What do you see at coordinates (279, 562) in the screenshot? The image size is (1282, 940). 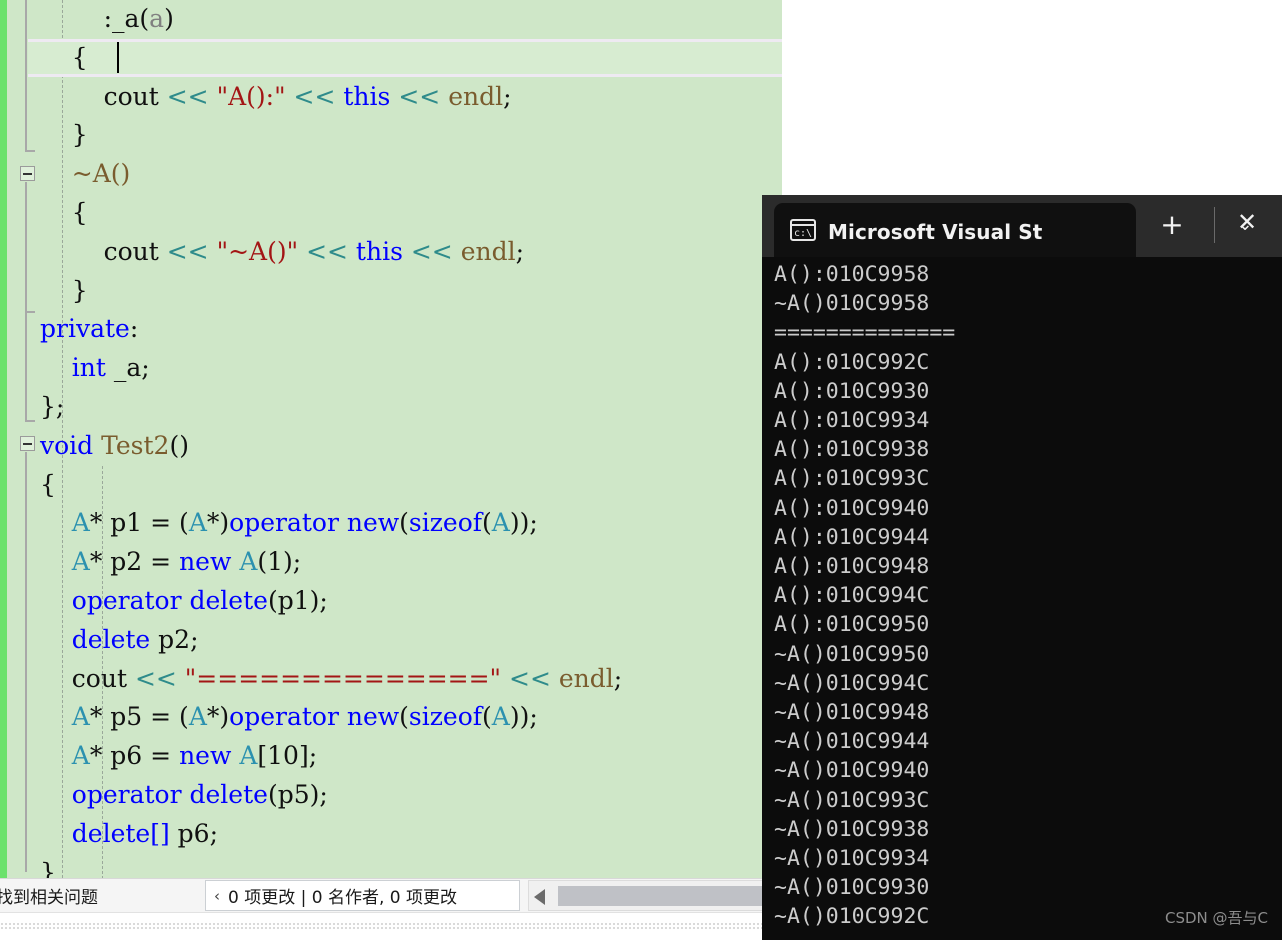 I see `code-token: (1);` at bounding box center [279, 562].